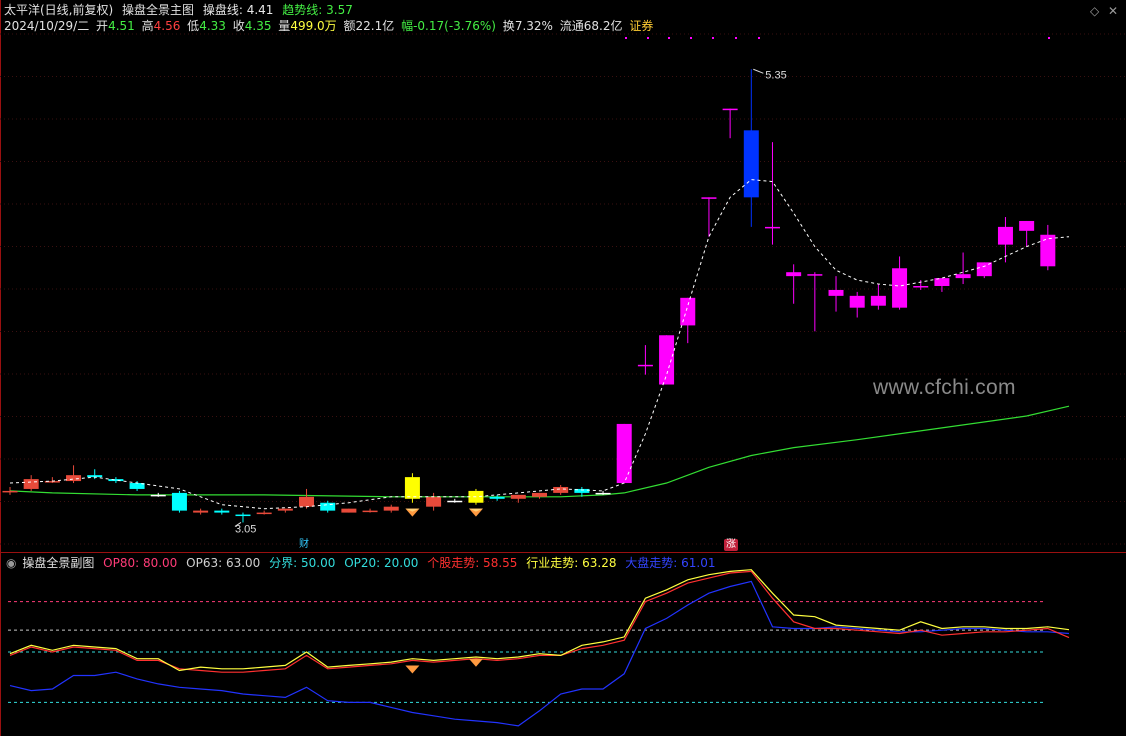 Image resolution: width=1126 pixels, height=736 pixels. What do you see at coordinates (731, 545) in the screenshot?
I see `limit-up-tag: 涨` at bounding box center [731, 545].